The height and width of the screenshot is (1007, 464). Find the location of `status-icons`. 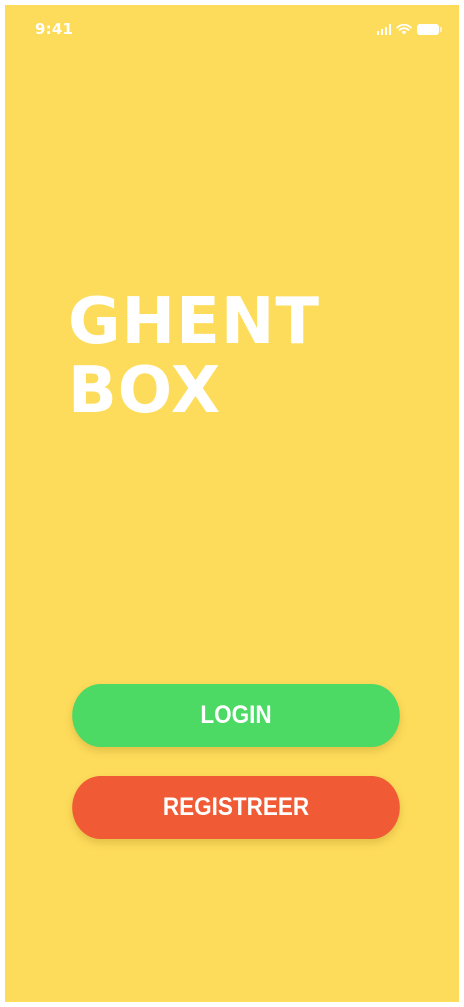

status-icons is located at coordinates (409, 29).